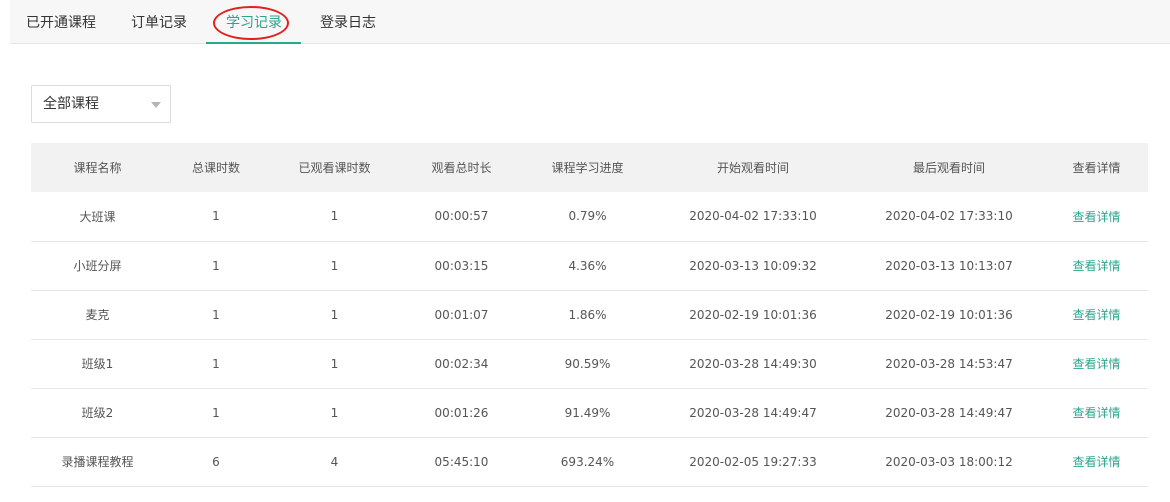 The height and width of the screenshot is (502, 1170). I want to click on column-header-total-duration: 观看总时长, so click(461, 168).